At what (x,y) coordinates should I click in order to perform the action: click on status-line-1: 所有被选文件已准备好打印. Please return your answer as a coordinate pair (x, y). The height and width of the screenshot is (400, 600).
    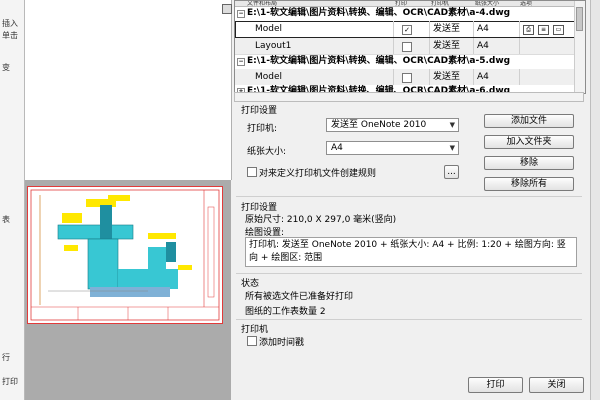
    Looking at the image, I should click on (299, 297).